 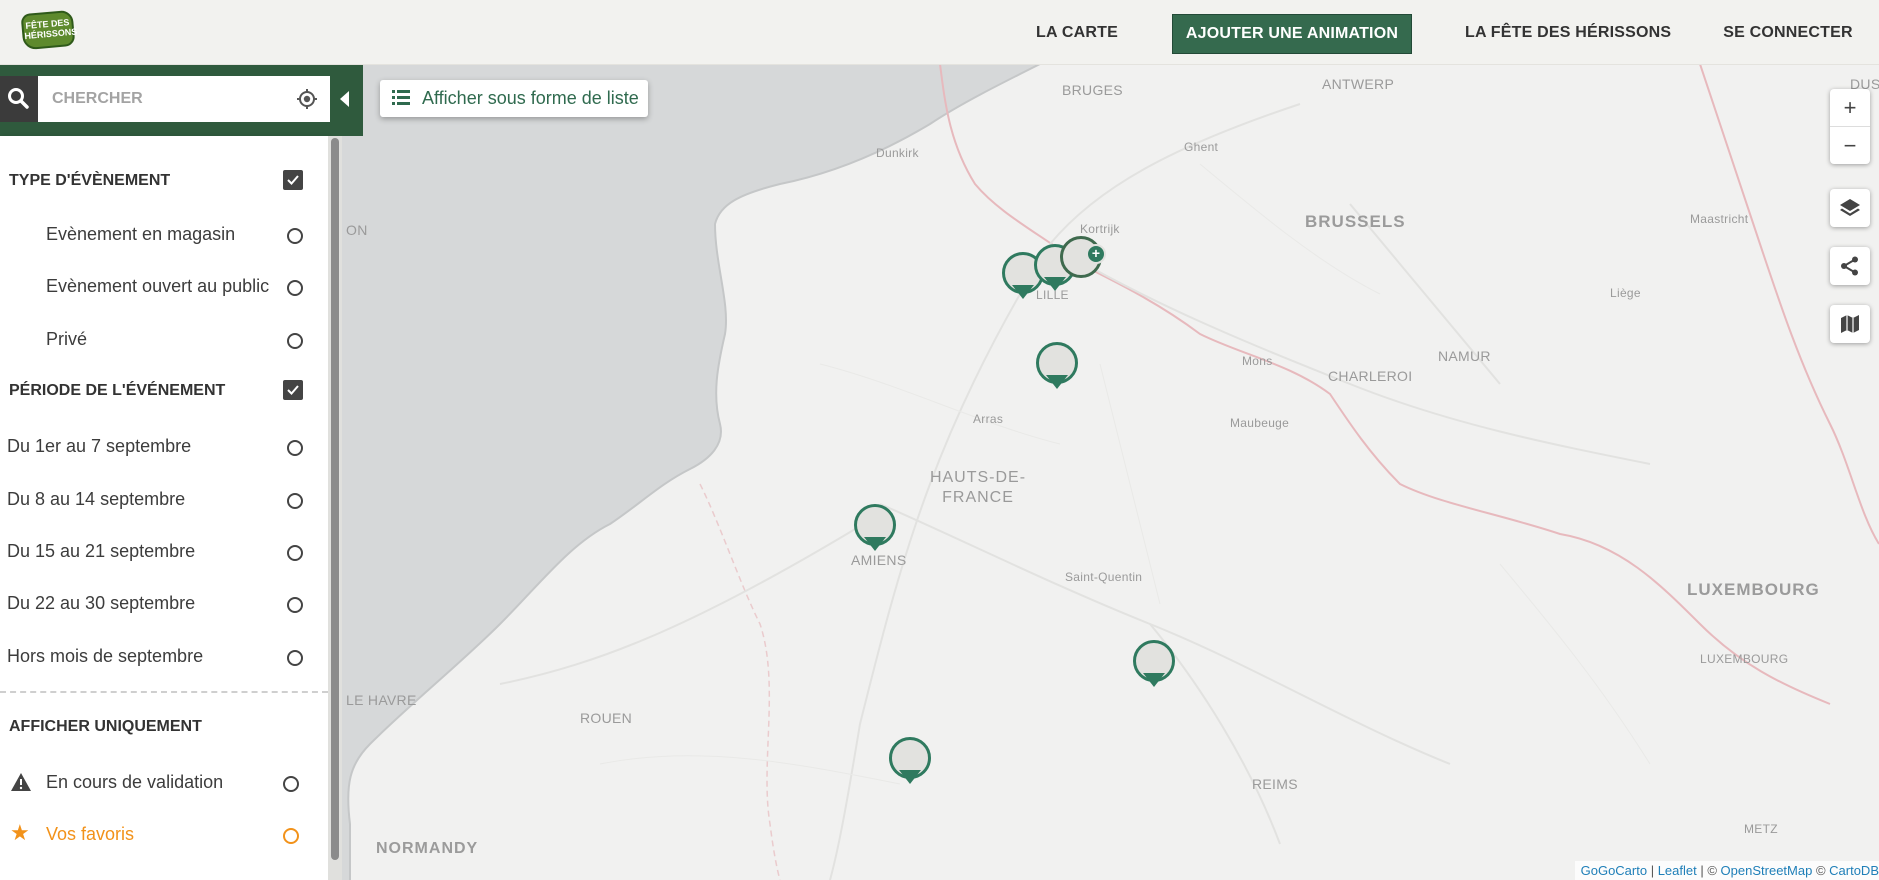 What do you see at coordinates (1083, 264) in the screenshot?
I see `map-cluster-marker: +` at bounding box center [1083, 264].